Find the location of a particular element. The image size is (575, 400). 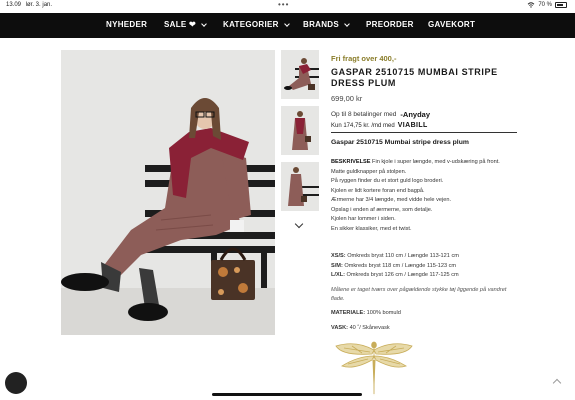

status-bar: 13.09 lør. 3. jan. ••• 70 % is located at coordinates (287, 6).